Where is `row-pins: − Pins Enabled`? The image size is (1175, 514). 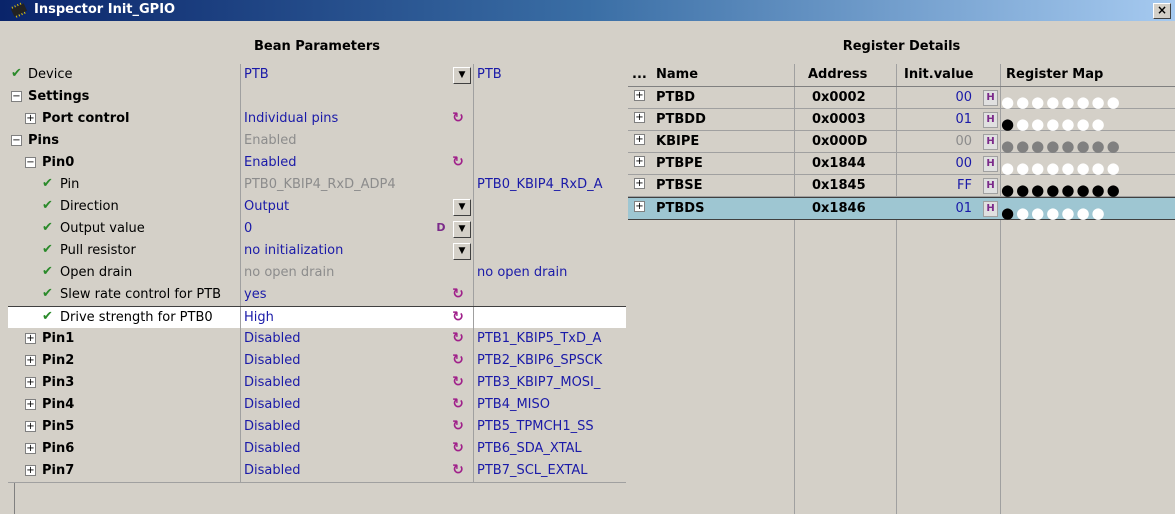
row-pins: − Pins Enabled is located at coordinates (317, 141).